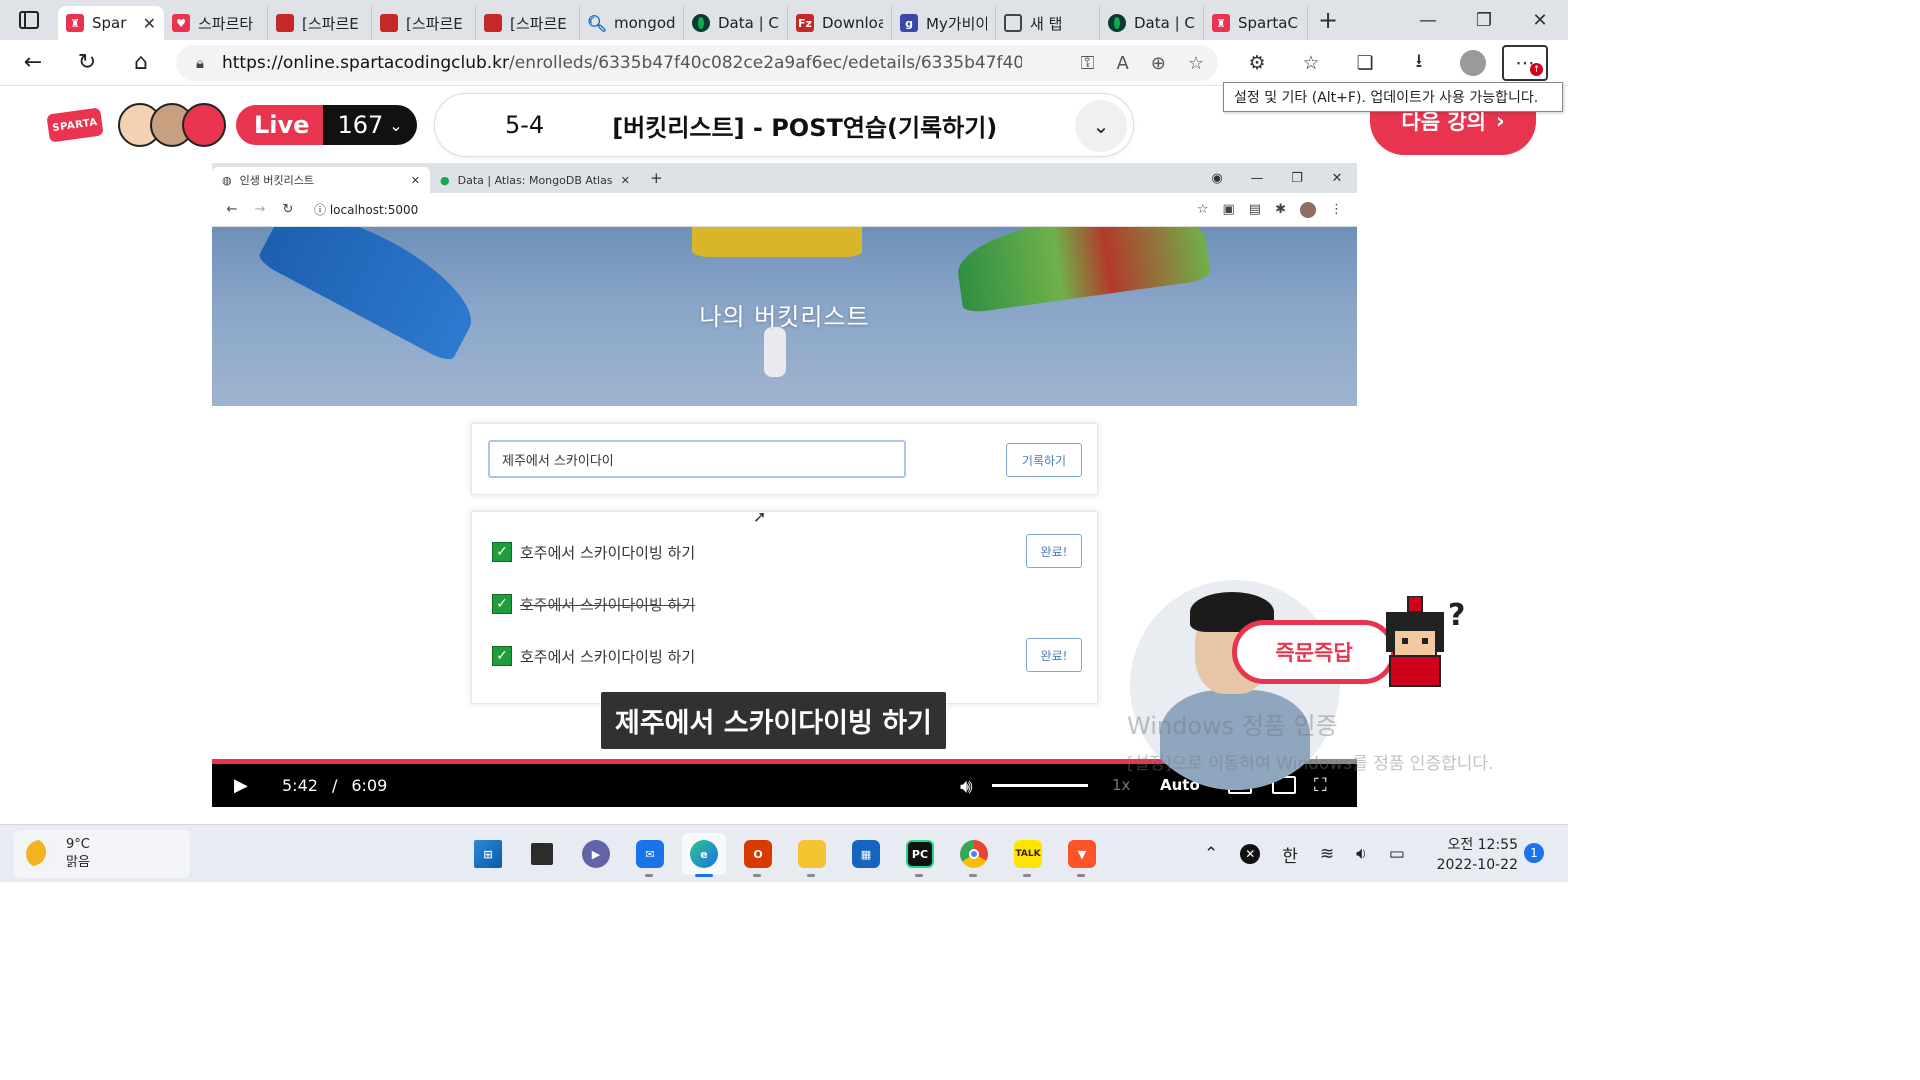  Describe the element at coordinates (40, 854) in the screenshot. I see `moon-icon` at that location.